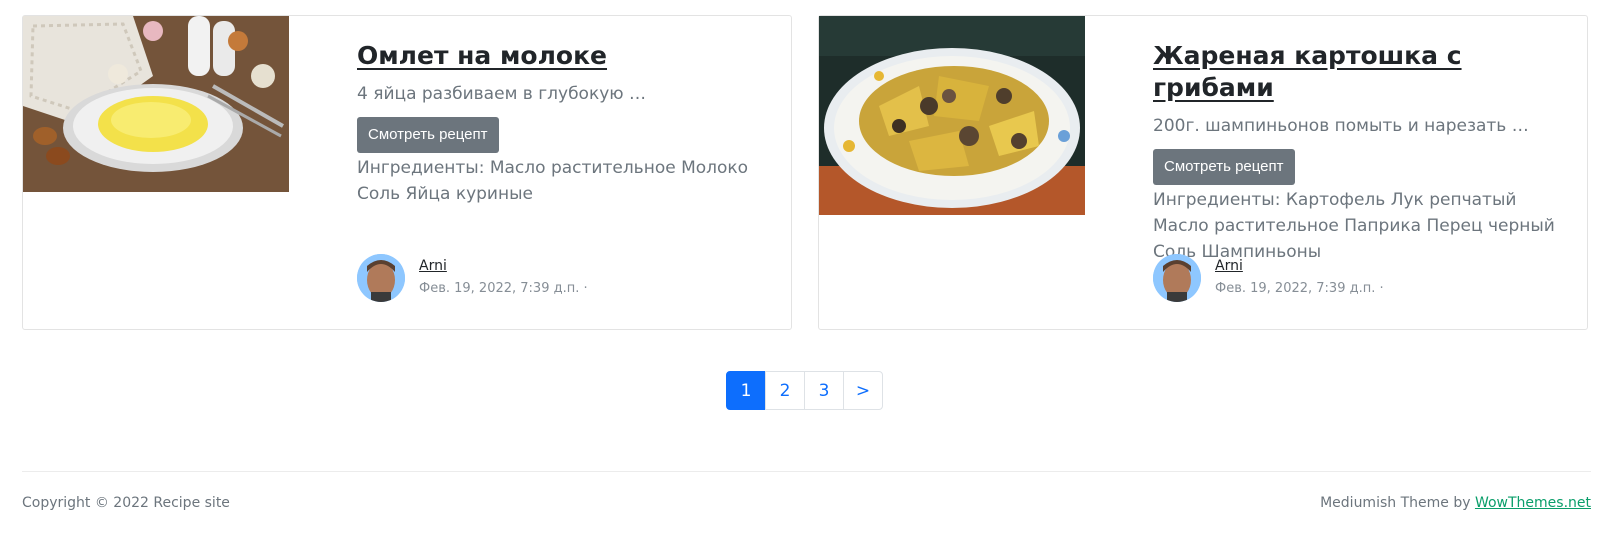  Describe the element at coordinates (1395, 503) in the screenshot. I see `theme-credit-text: Mediumish Theme by` at that location.